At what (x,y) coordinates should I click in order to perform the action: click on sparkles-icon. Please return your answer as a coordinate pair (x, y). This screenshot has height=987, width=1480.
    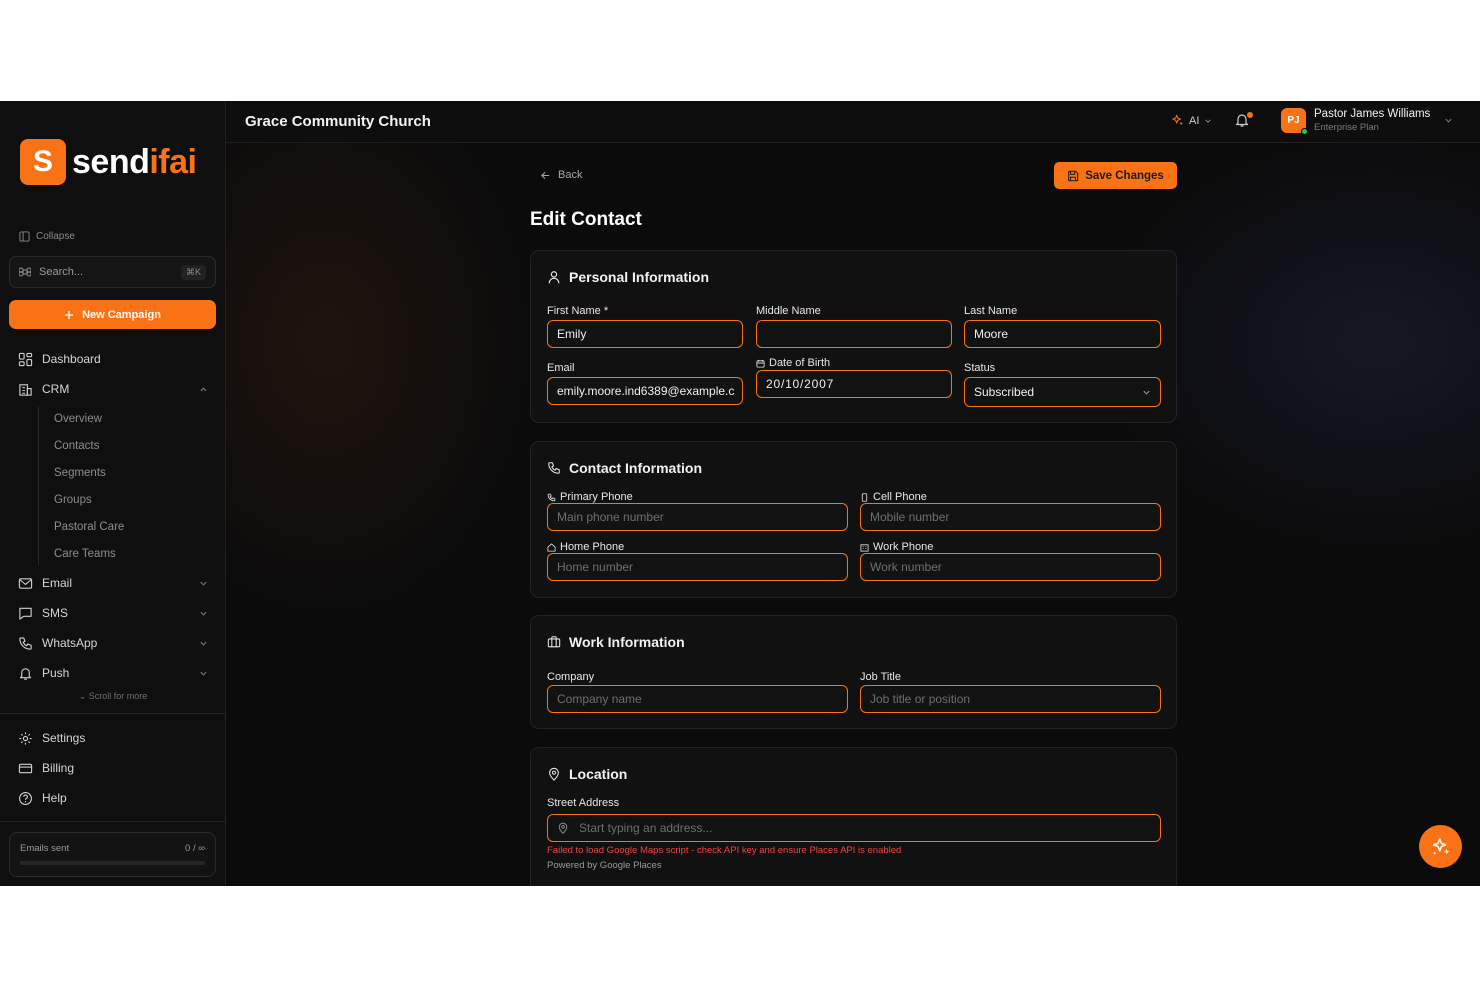
    Looking at the image, I should click on (1177, 120).